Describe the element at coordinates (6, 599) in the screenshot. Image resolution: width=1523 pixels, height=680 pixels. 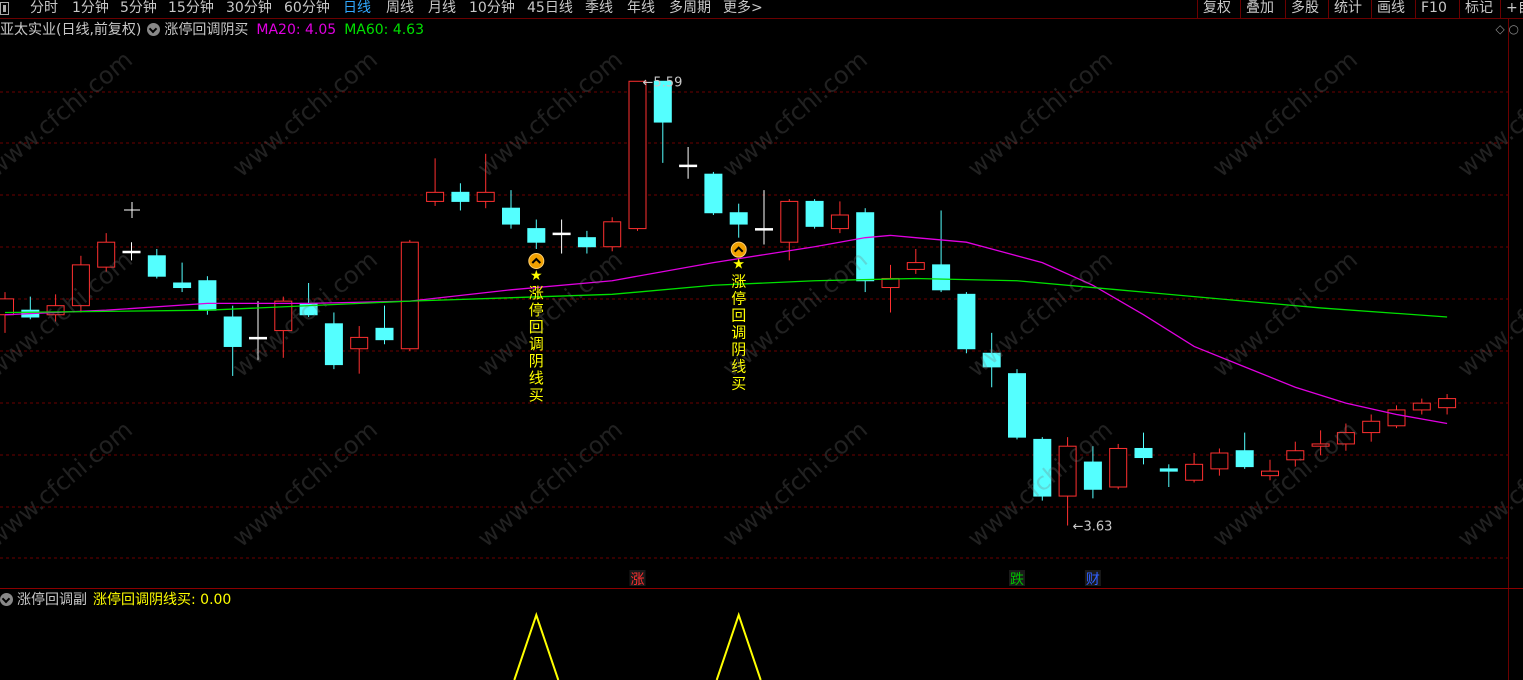
I see `chevron-down-icon` at that location.